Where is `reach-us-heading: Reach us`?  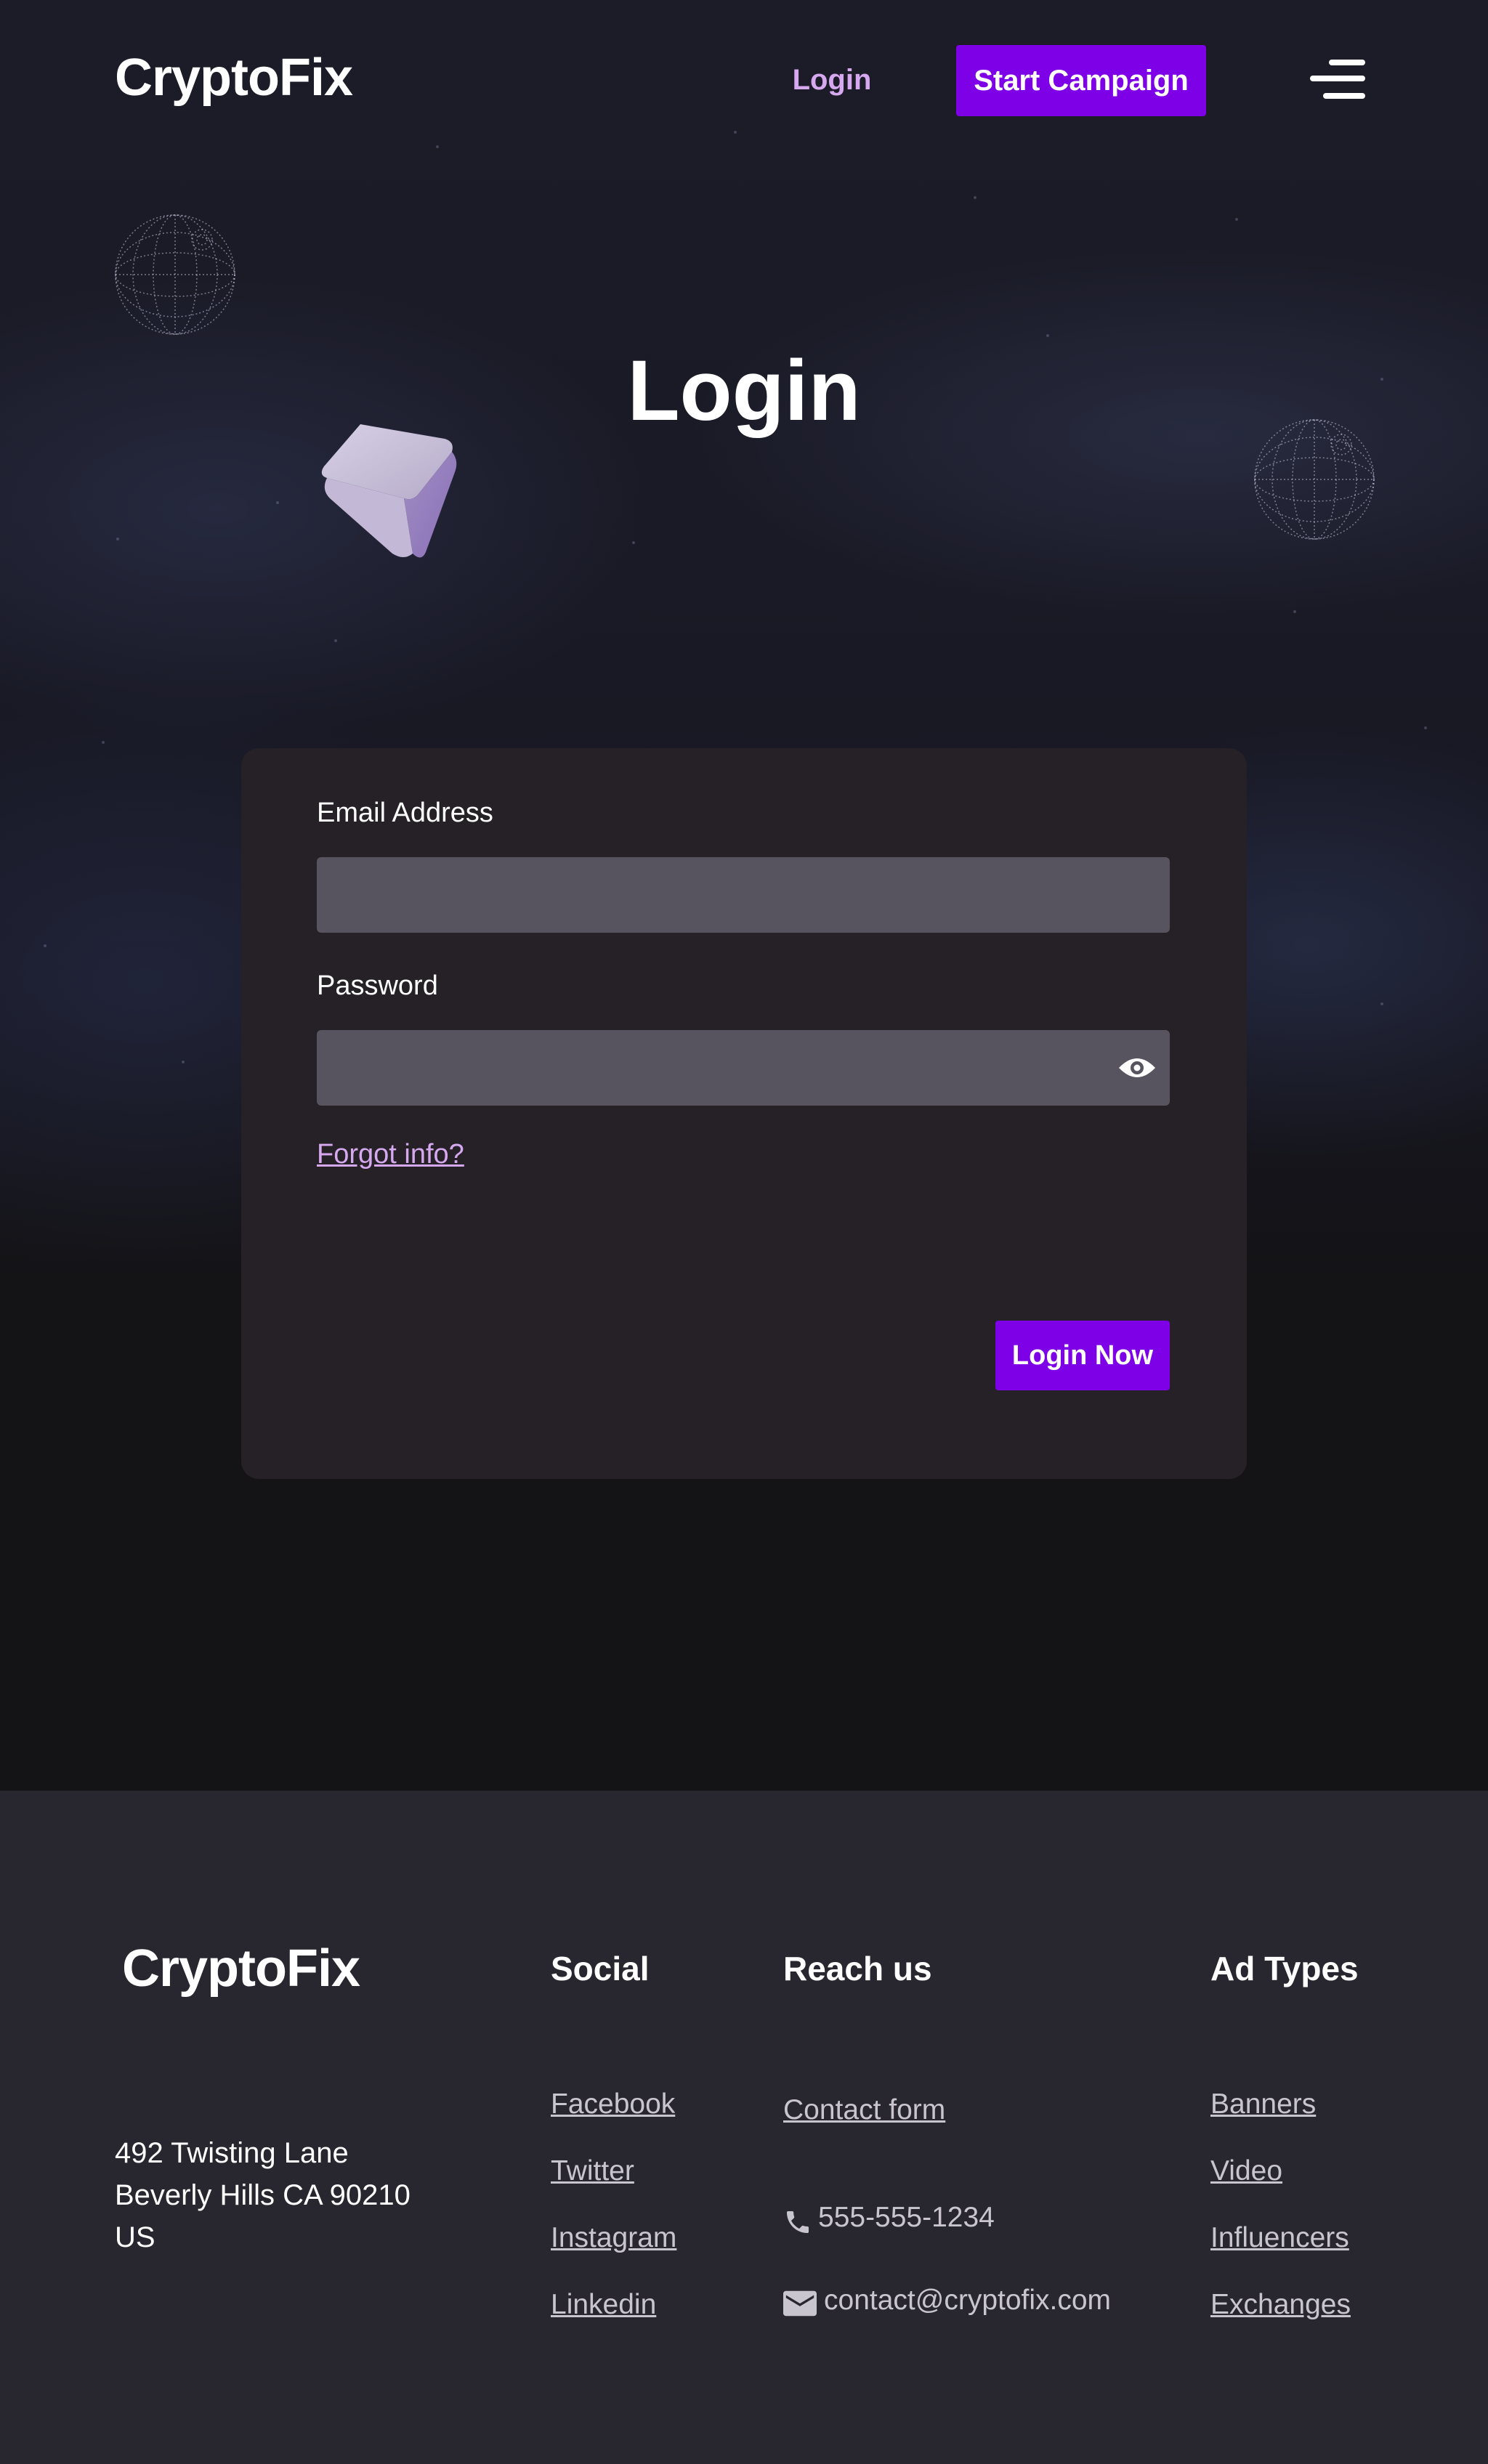
reach-us-heading: Reach us is located at coordinates (857, 1968).